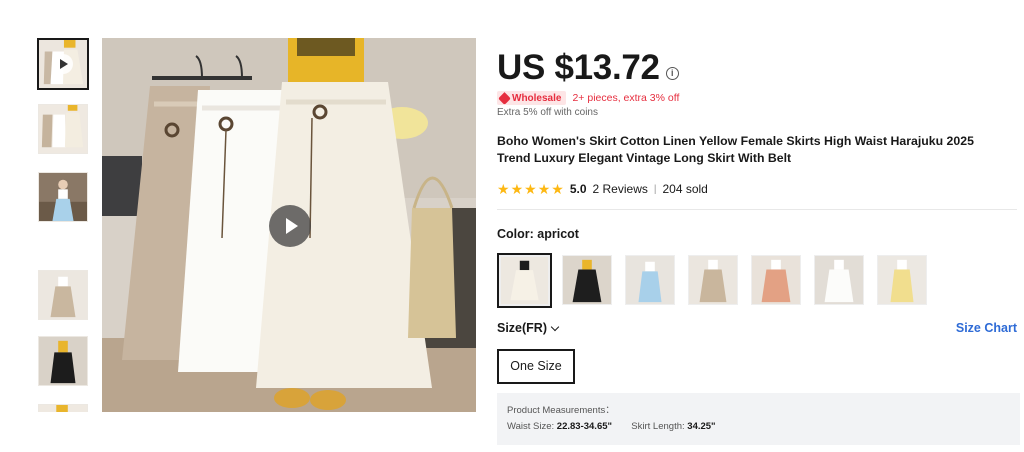 The height and width of the screenshot is (452, 1024). I want to click on color-swatch-black, so click(587, 280).